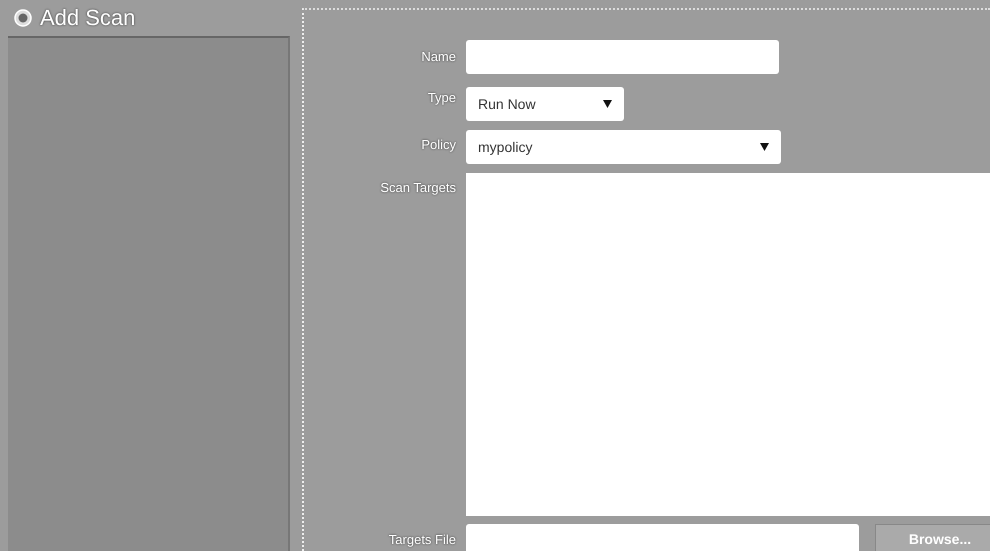  Describe the element at coordinates (545, 104) in the screenshot. I see `dropdown: Run Now` at that location.